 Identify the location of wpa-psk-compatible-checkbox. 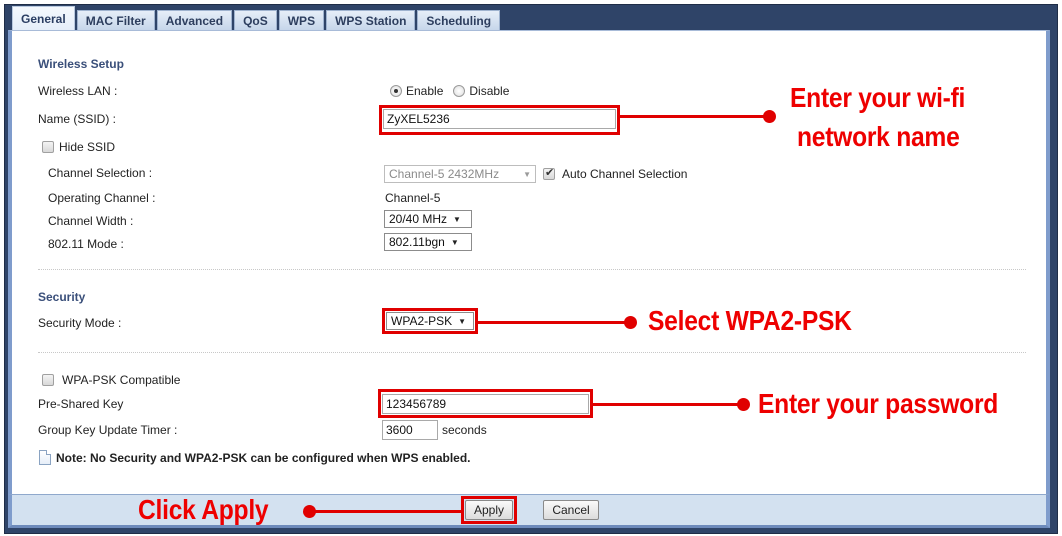
(48, 380).